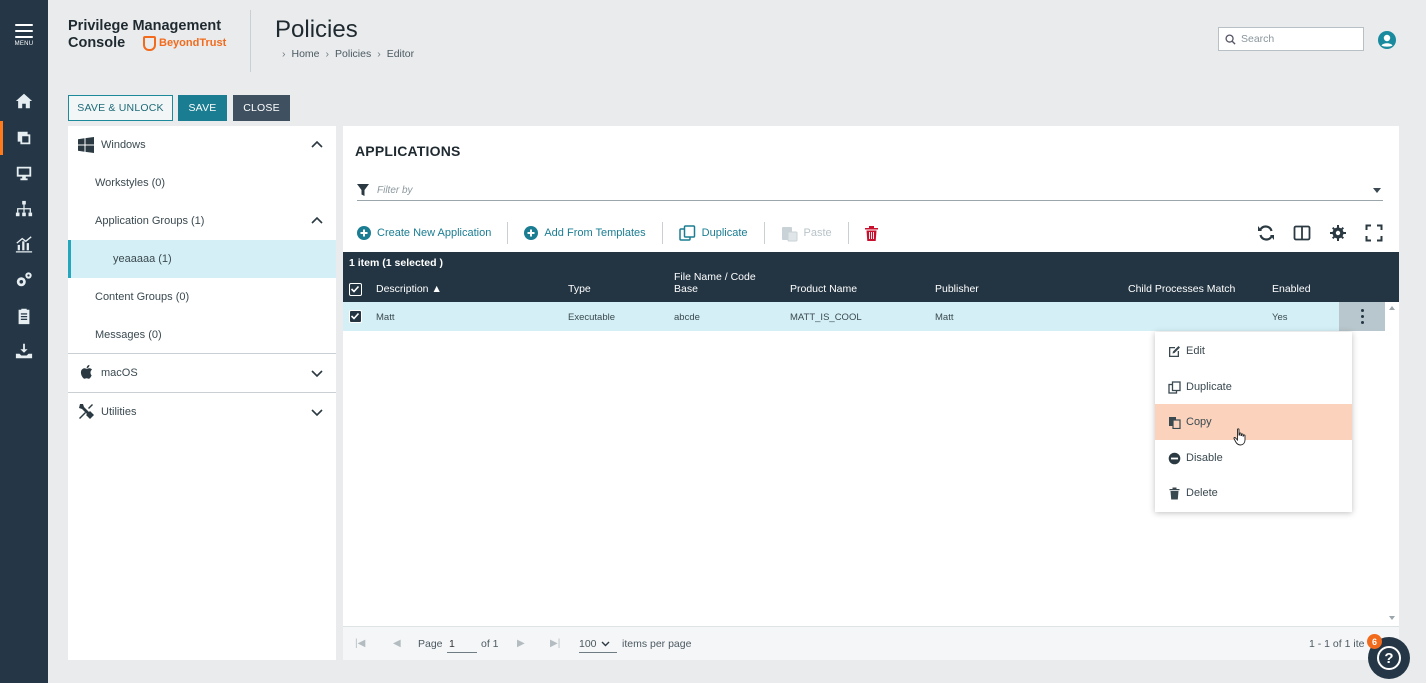 This screenshot has width=1426, height=683. Describe the element at coordinates (24, 209) in the screenshot. I see `groups-icon` at that location.